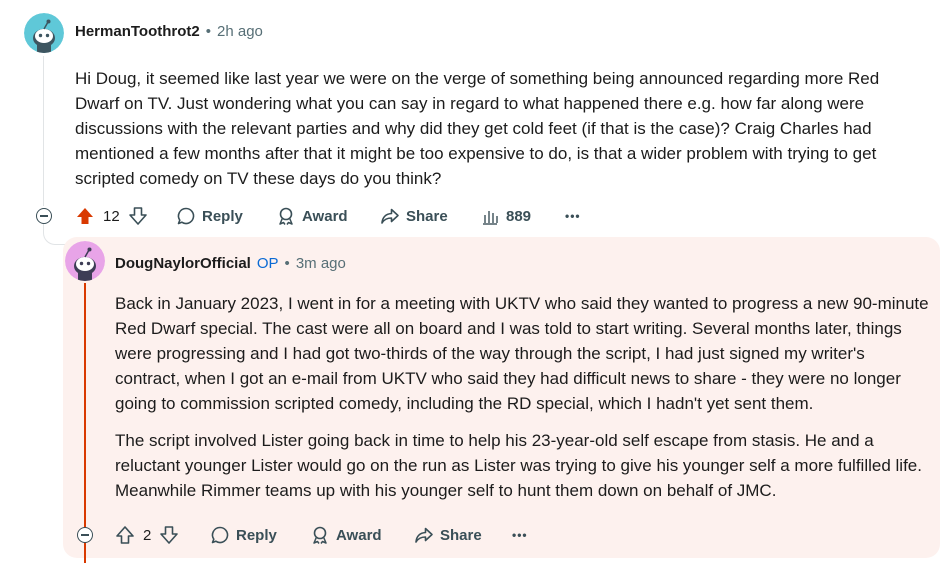 The image size is (943, 563). I want to click on vote-count: 2, so click(147, 535).